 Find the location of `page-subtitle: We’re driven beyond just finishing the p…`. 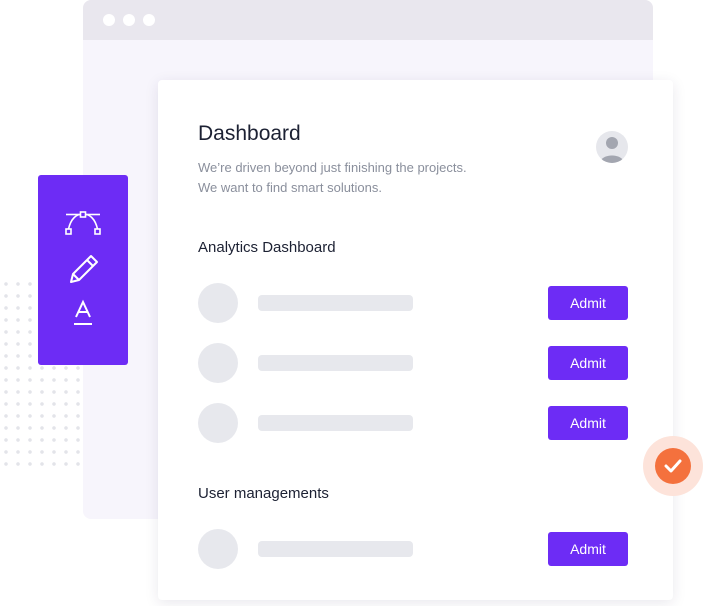

page-subtitle: We’re driven beyond just finishing the p… is located at coordinates (332, 178).